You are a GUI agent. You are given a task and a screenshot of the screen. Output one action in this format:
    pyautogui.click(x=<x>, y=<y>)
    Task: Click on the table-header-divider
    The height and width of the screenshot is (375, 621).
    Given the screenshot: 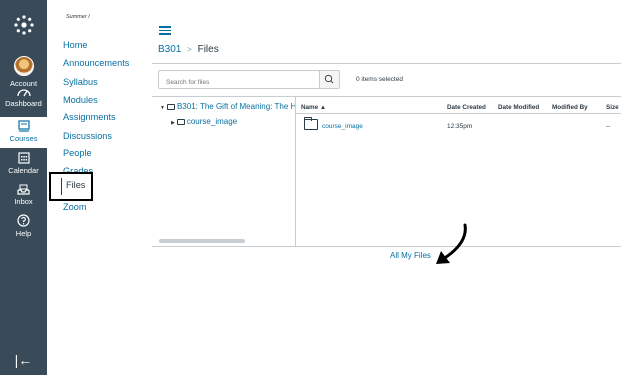 What is the action you would take?
    pyautogui.click(x=458, y=113)
    